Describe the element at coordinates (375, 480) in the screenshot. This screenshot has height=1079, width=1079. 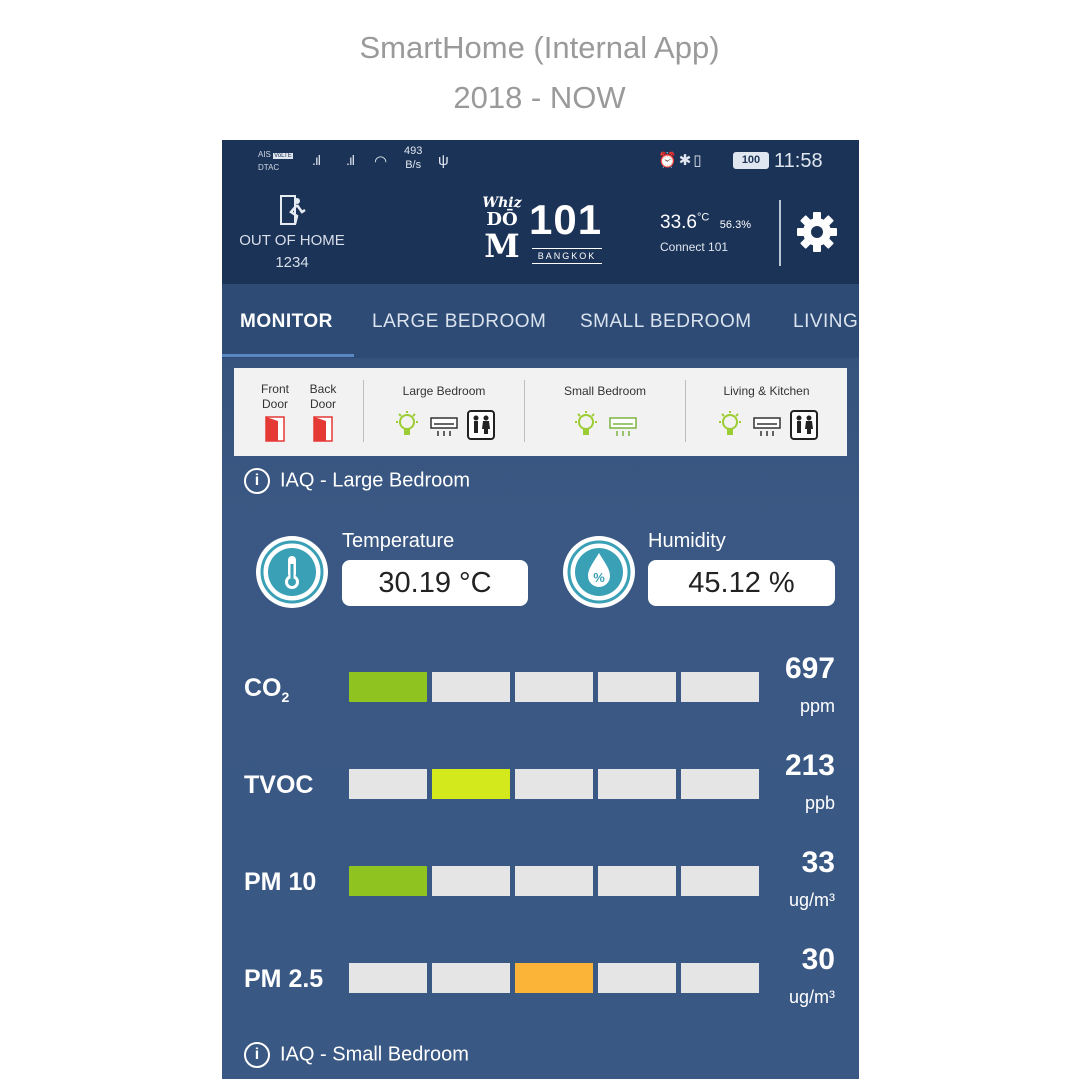
I see `section-title: IAQ - Large Bedroom` at that location.